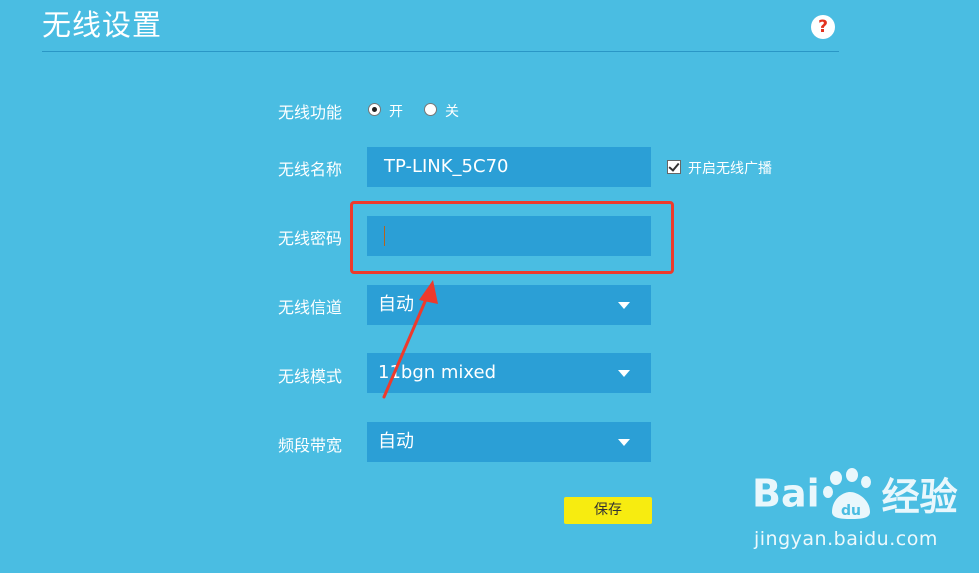  I want to click on baidu-logo: Bai du 经验, so click(855, 496).